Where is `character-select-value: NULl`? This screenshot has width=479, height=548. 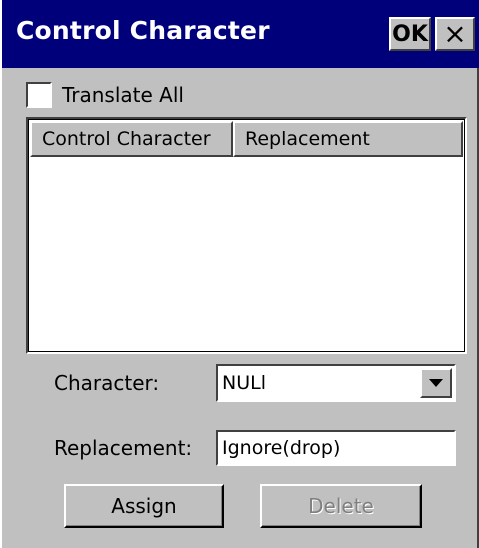
character-select-value: NULl is located at coordinates (244, 383).